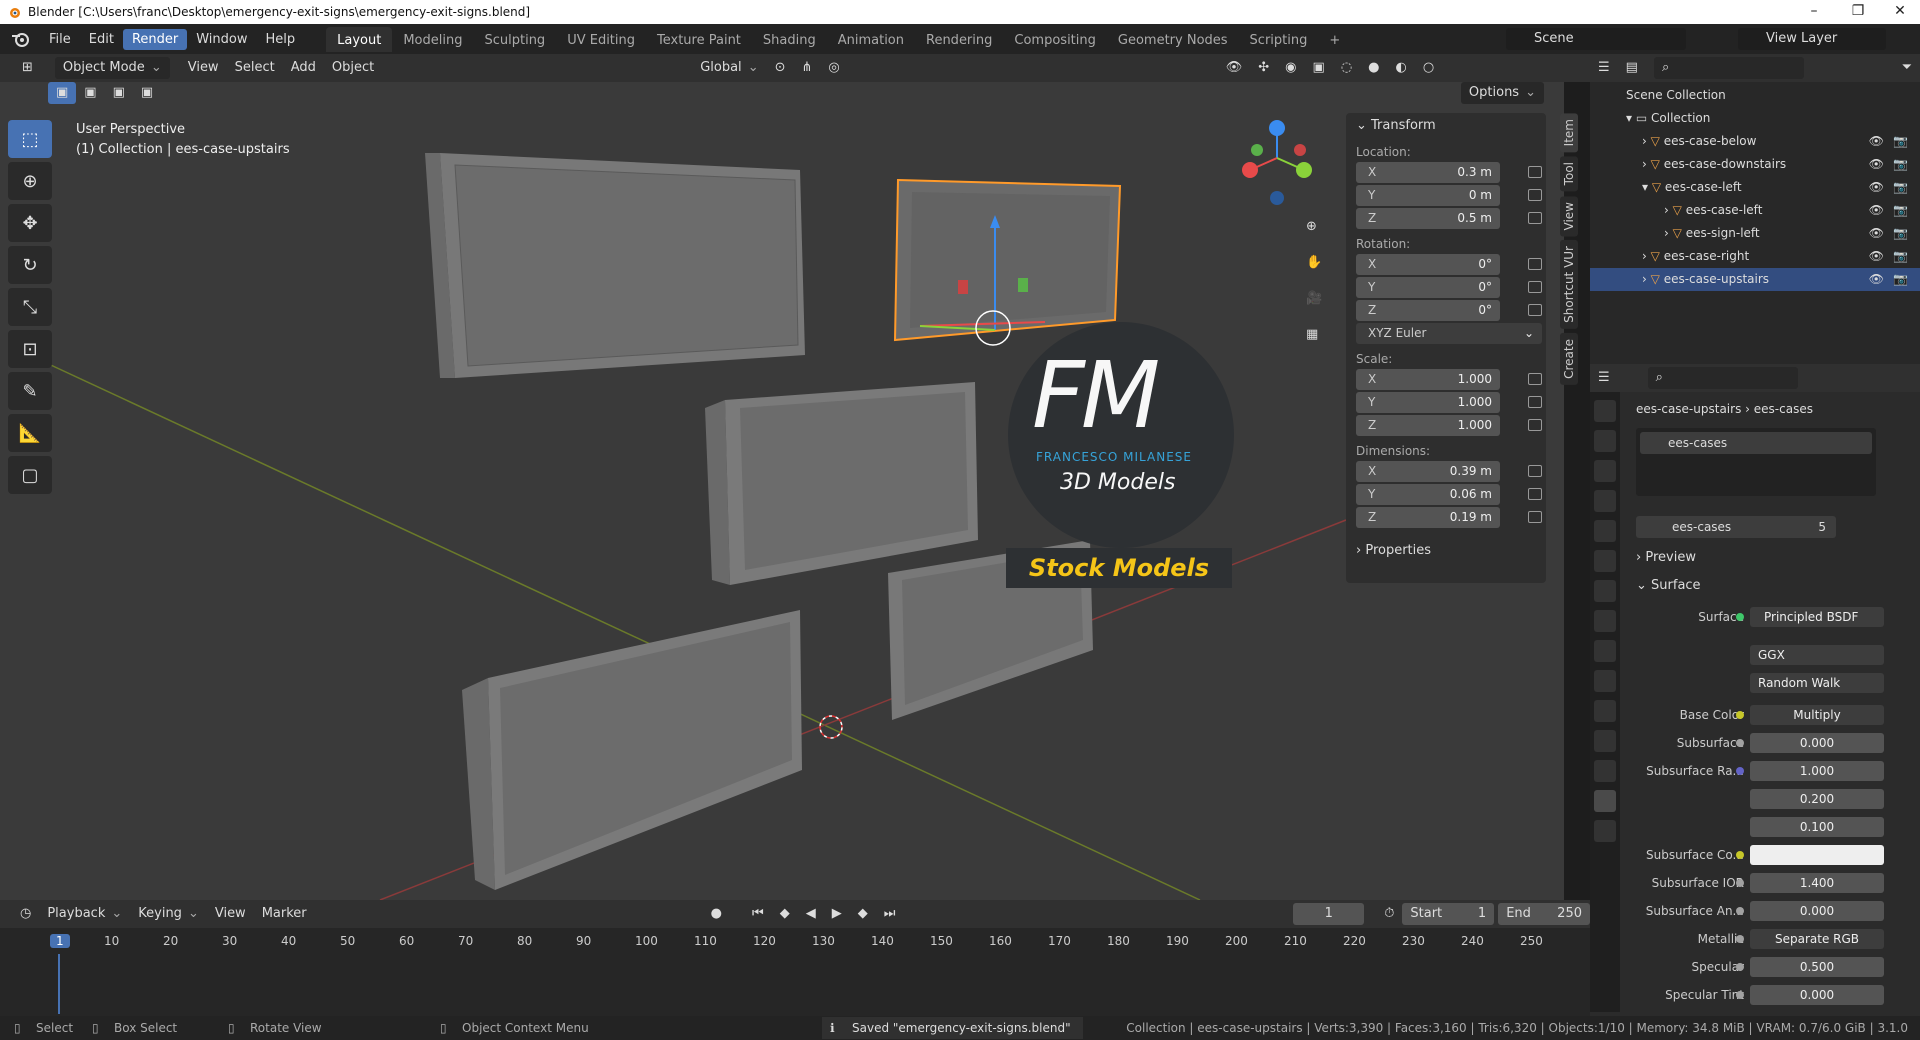 This screenshot has height=1040, width=1920. Describe the element at coordinates (1449, 172) in the screenshot. I see `location-x-field: X 0.3 m` at that location.